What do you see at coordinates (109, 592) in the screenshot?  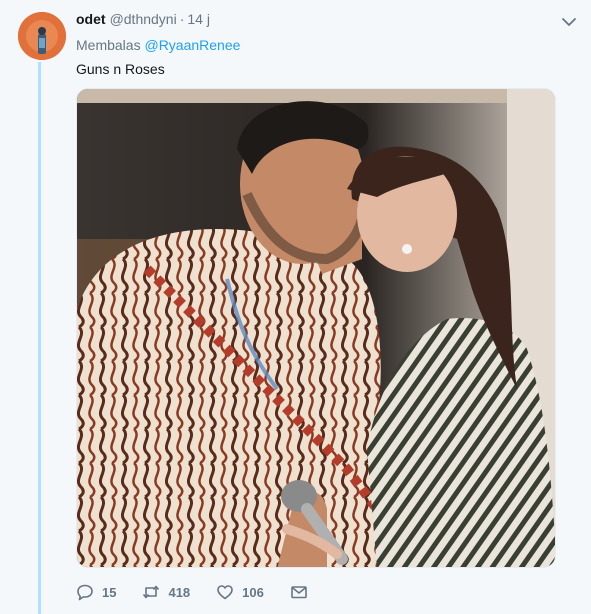 I see `reply-count: 15` at bounding box center [109, 592].